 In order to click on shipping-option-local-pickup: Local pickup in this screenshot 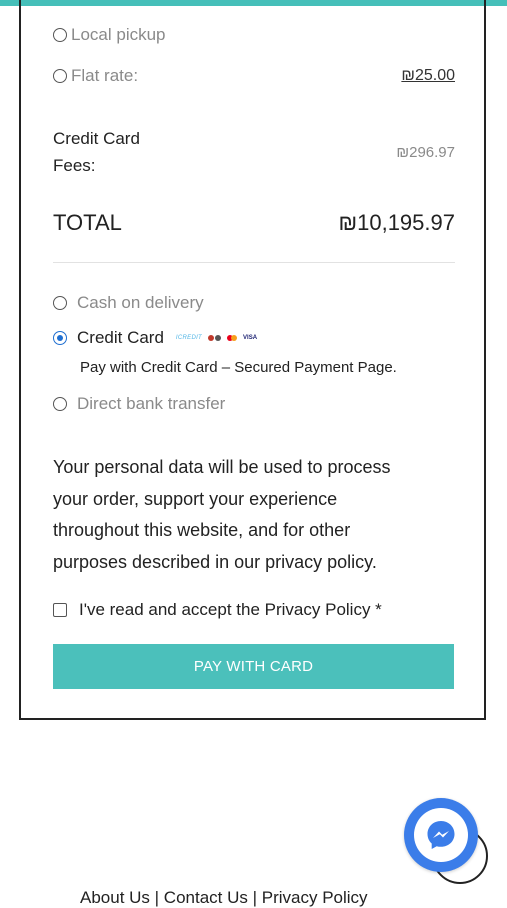, I will do `click(254, 35)`.